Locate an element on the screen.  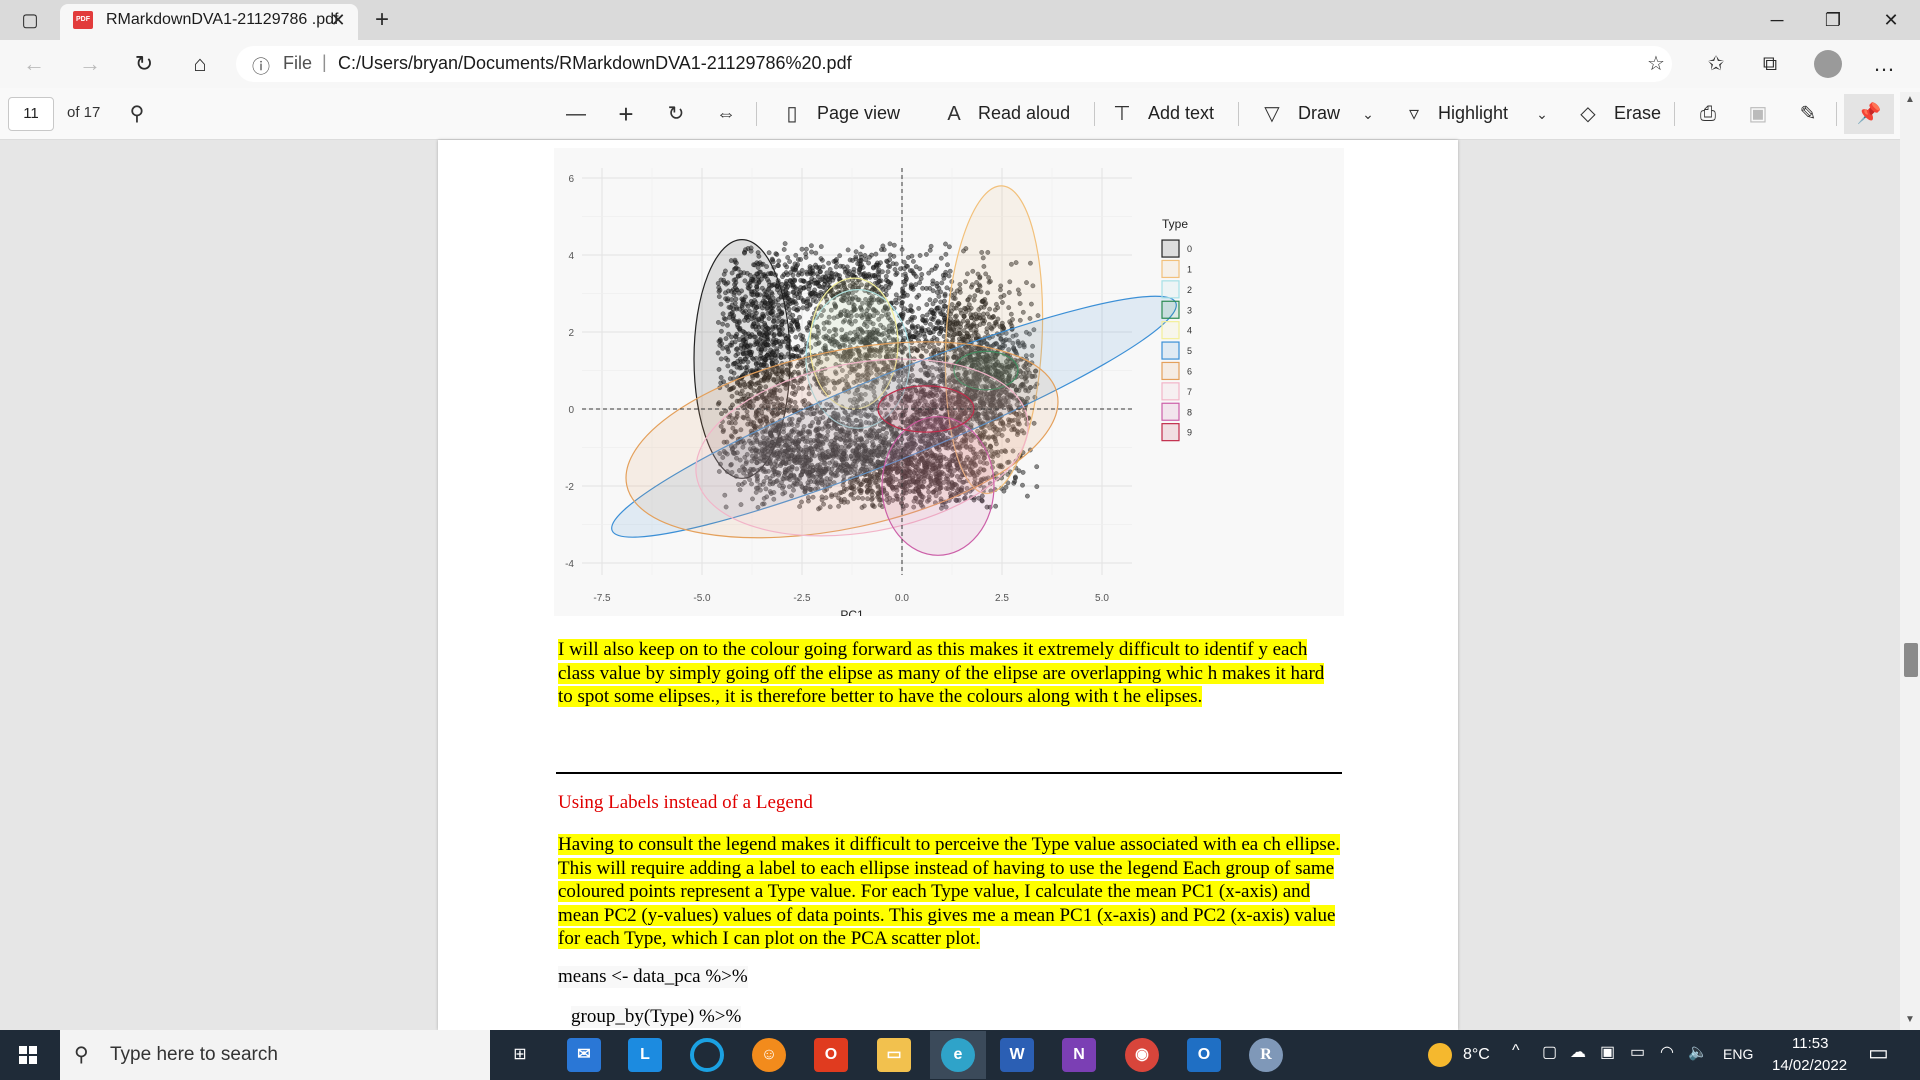
add-text-icon: ⊤ is located at coordinates (1122, 114).